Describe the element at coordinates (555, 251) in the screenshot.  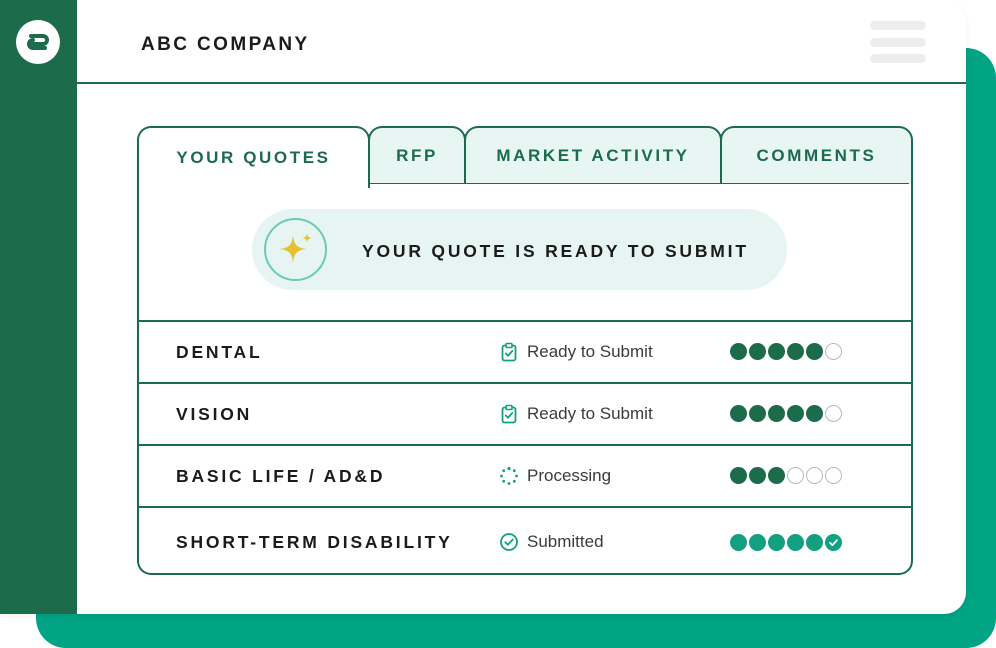
I see `banner-text: YOUR QUOTE IS READY TO SUBMIT` at that location.